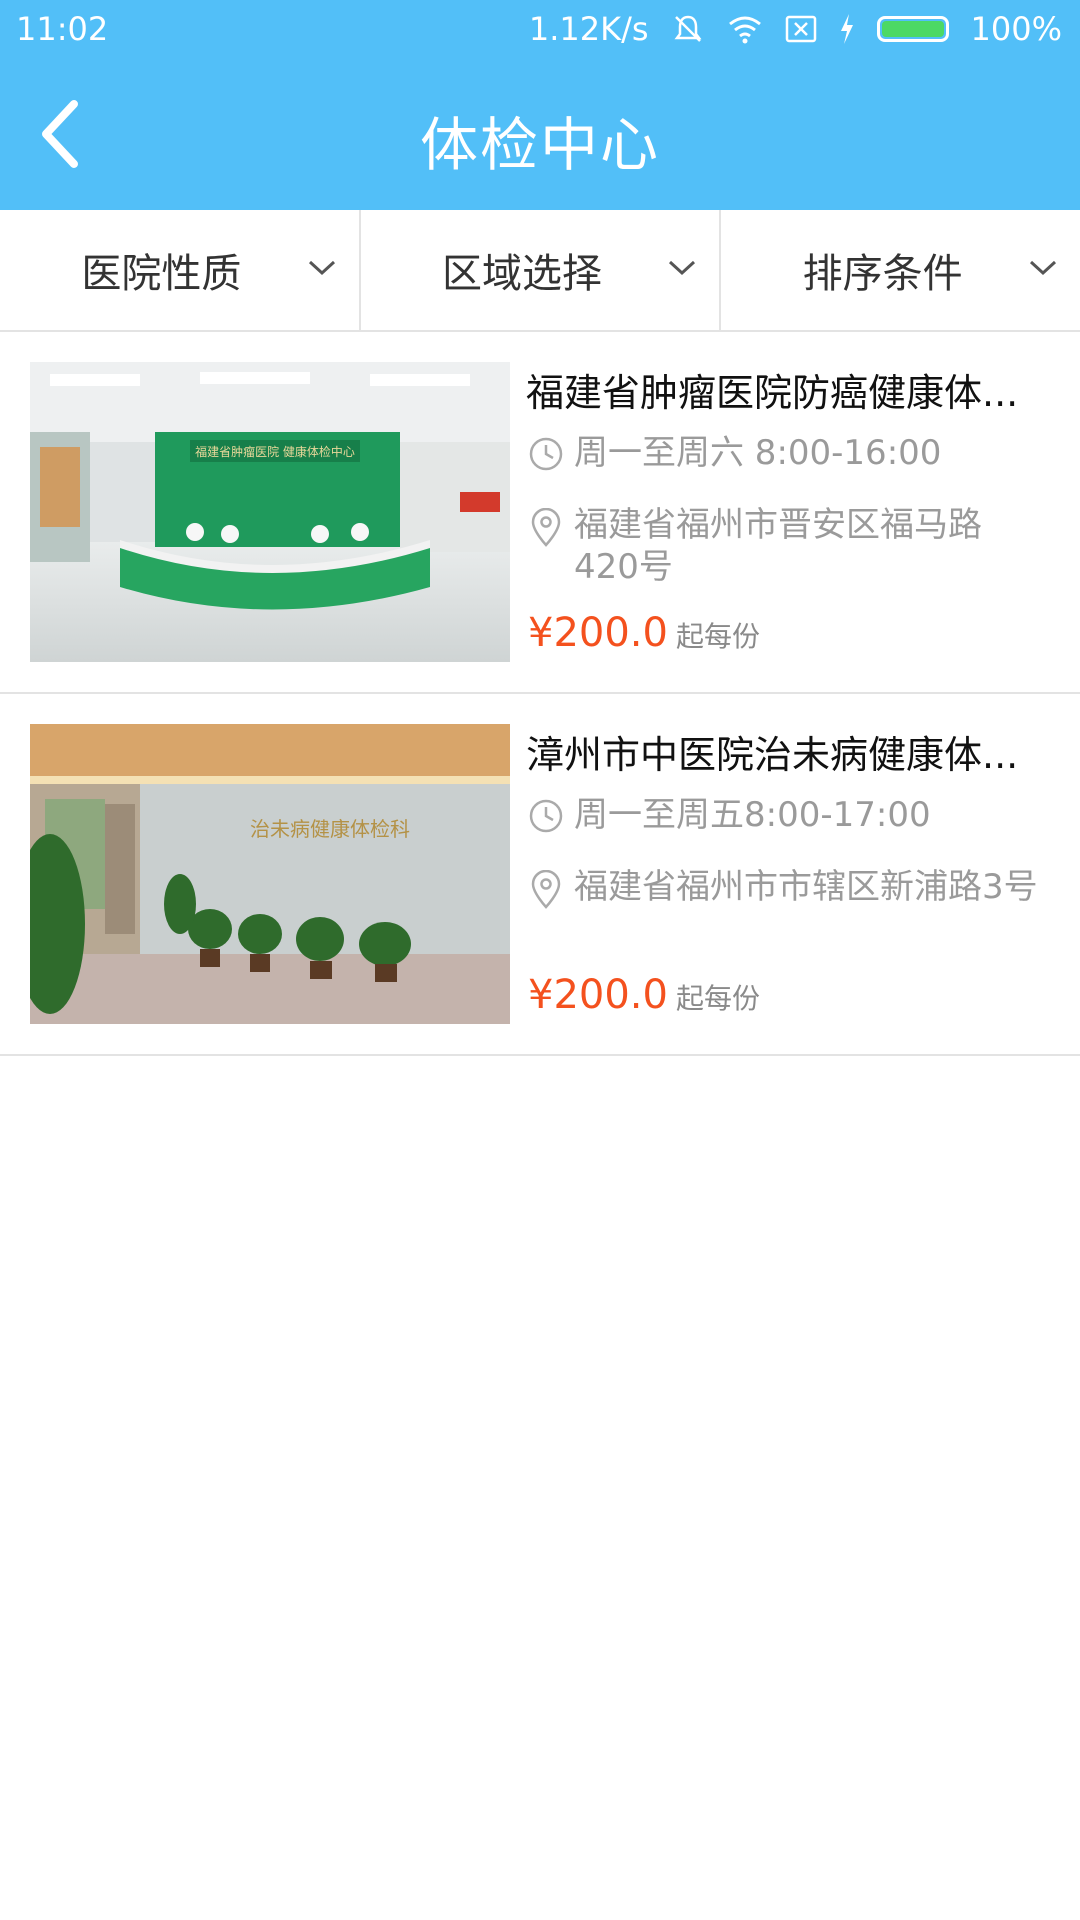 The image size is (1080, 1920). What do you see at coordinates (882, 274) in the screenshot?
I see `filter-label: 排序条件` at bounding box center [882, 274].